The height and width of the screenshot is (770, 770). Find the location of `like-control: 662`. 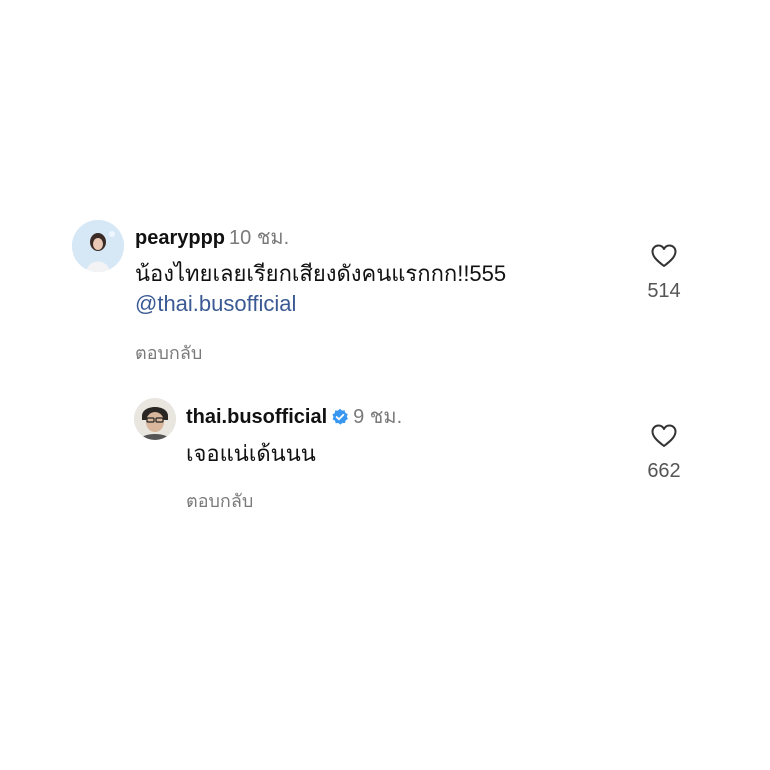

like-control: 662 is located at coordinates (664, 453).